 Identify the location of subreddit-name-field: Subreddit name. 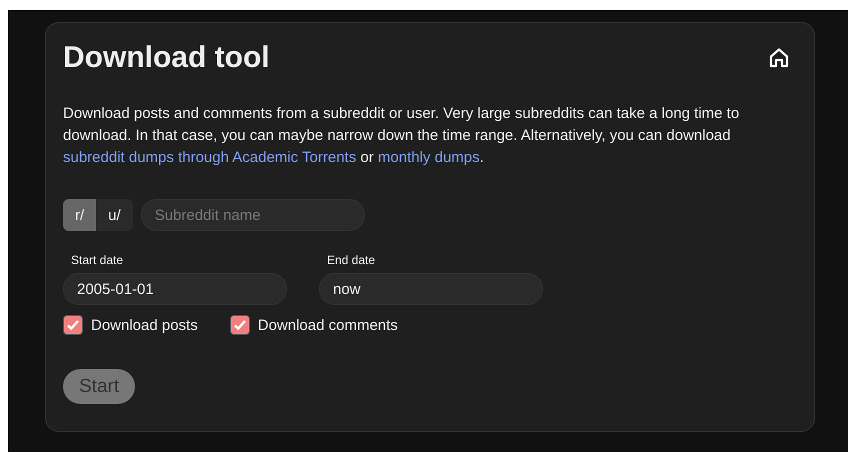
(252, 215).